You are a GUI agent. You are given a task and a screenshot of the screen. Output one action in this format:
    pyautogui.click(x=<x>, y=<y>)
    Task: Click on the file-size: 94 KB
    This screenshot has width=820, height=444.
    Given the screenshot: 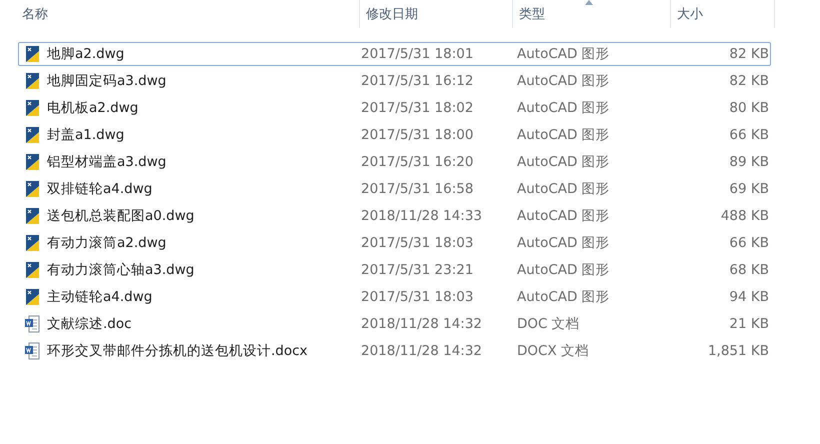 What is the action you would take?
    pyautogui.click(x=749, y=297)
    